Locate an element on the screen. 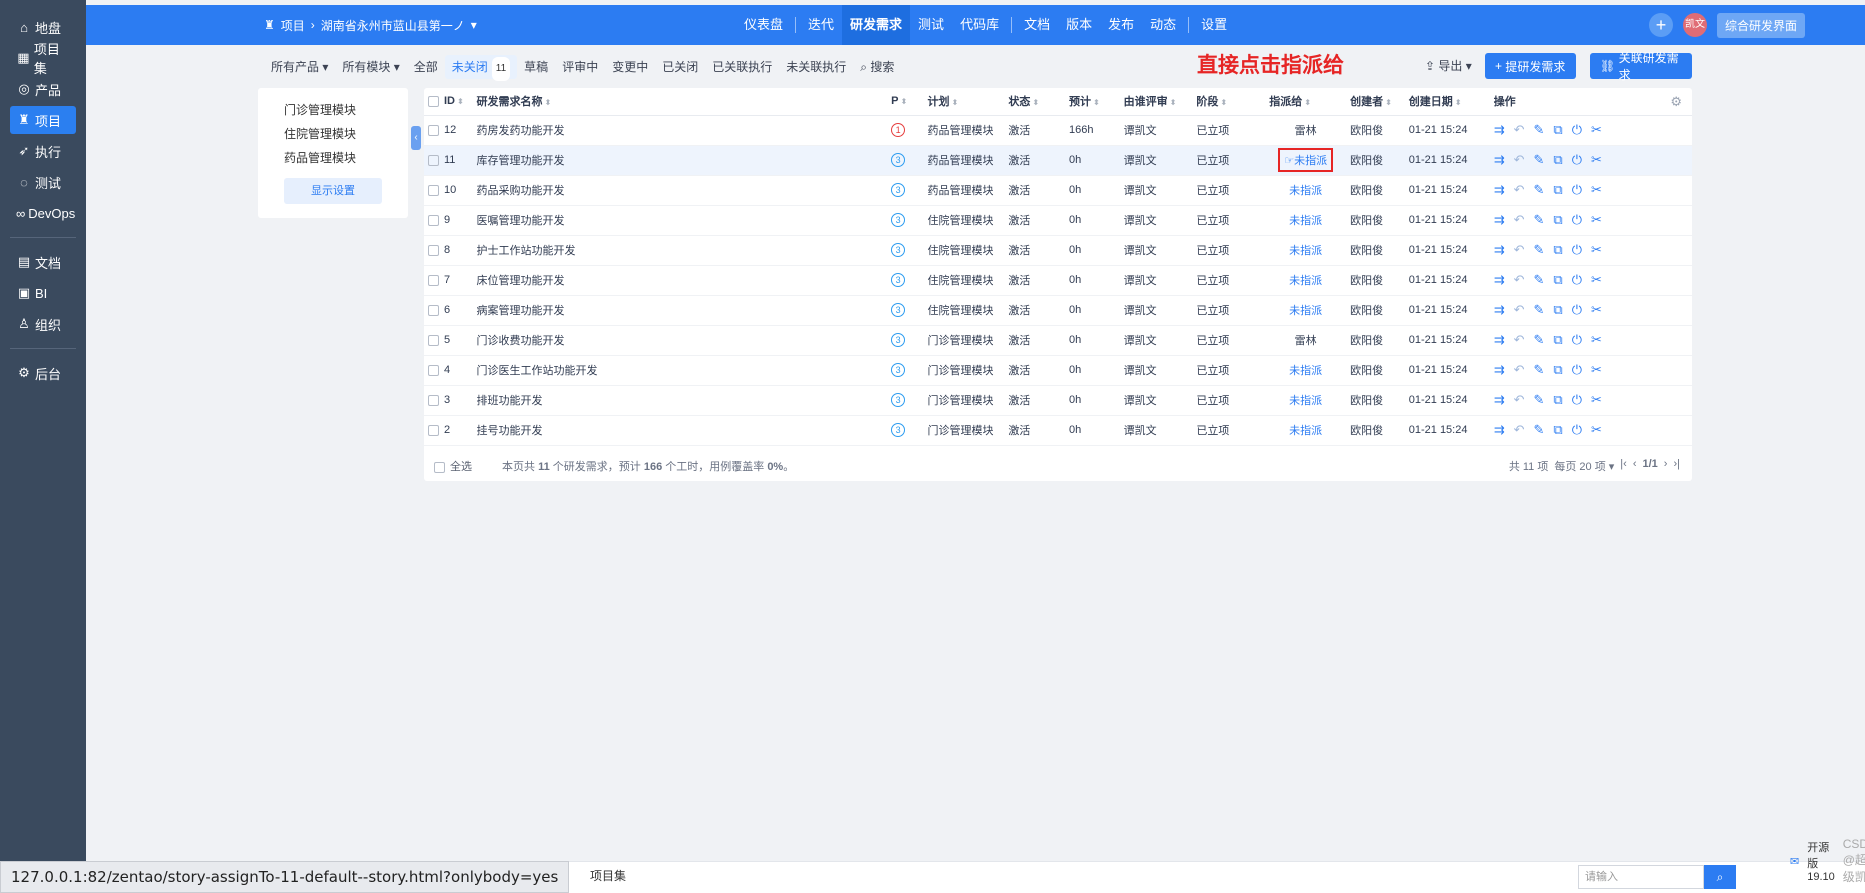 This screenshot has height=893, width=1865. column-header: ID ⬍ is located at coordinates (448, 102).